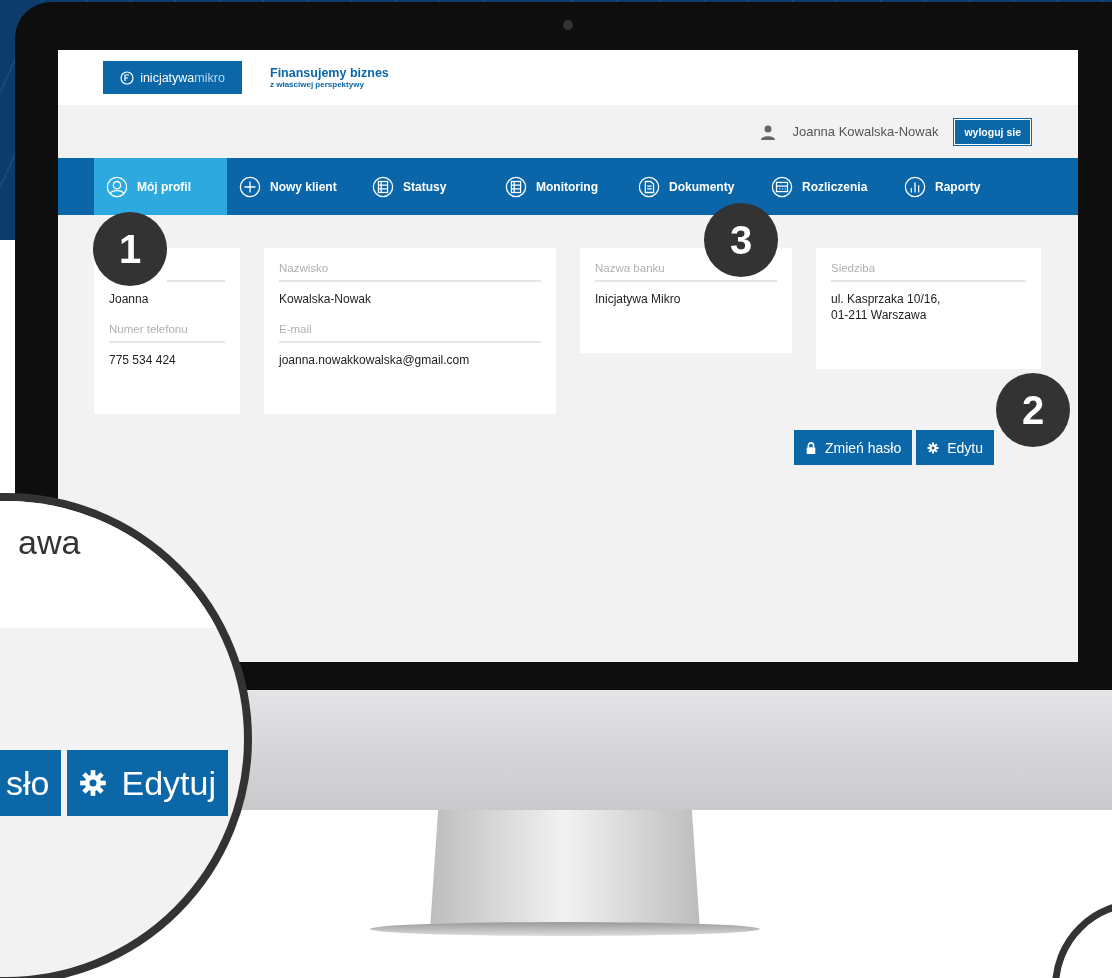 The image size is (1112, 978). What do you see at coordinates (143, 360) in the screenshot?
I see `field-value: 775 534 424` at bounding box center [143, 360].